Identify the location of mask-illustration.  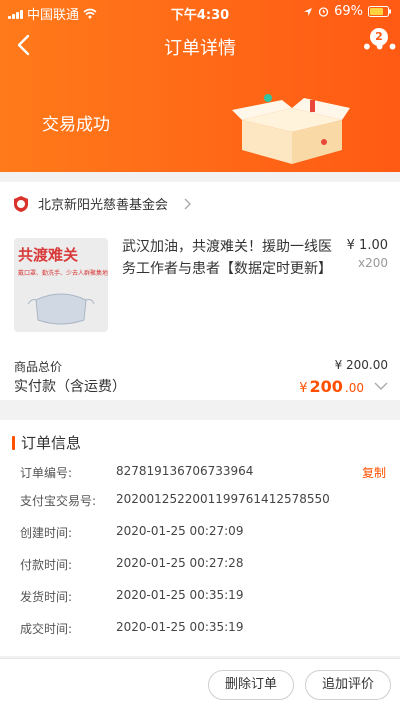
(61, 309).